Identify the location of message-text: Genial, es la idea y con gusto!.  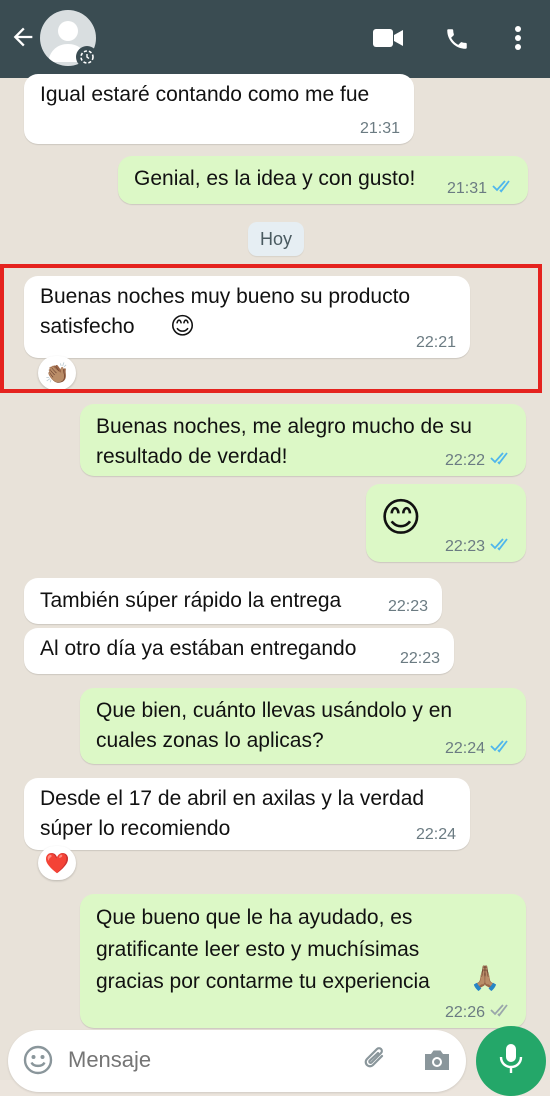
(275, 178).